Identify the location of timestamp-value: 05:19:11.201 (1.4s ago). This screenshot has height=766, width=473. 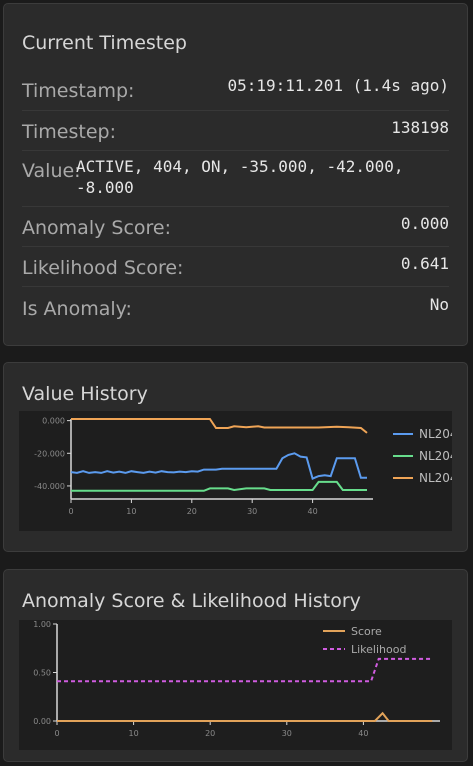
(338, 85).